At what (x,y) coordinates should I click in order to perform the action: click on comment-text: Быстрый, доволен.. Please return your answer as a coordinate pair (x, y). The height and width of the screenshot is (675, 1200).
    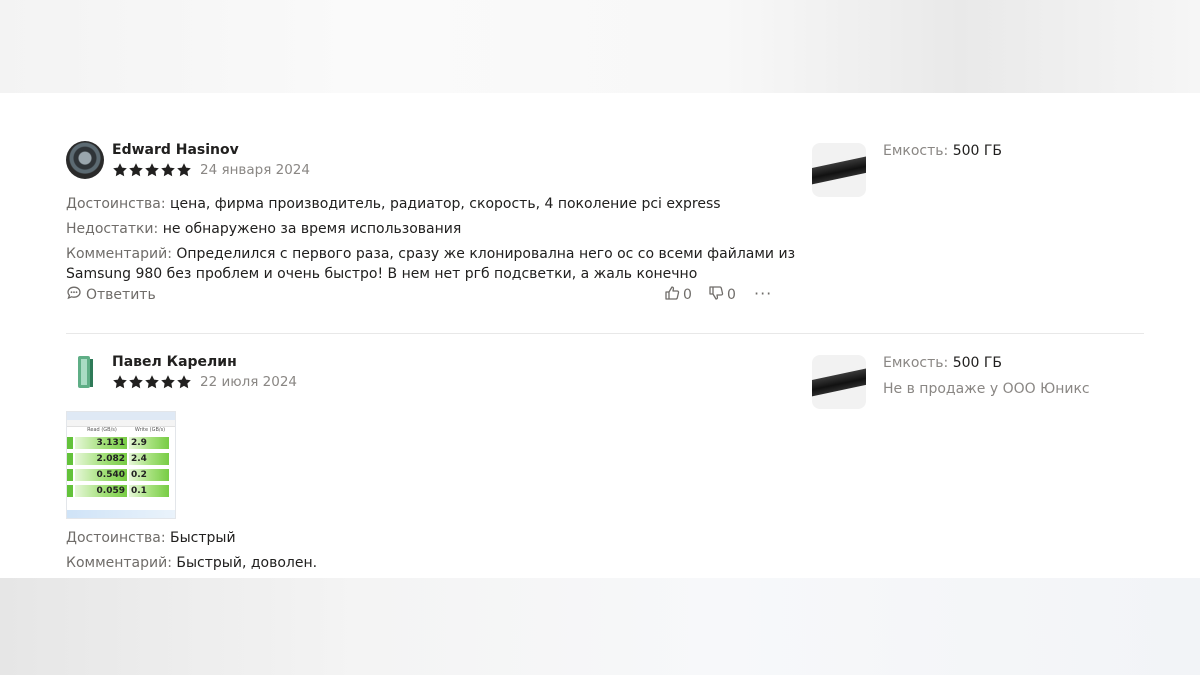
    Looking at the image, I should click on (244, 563).